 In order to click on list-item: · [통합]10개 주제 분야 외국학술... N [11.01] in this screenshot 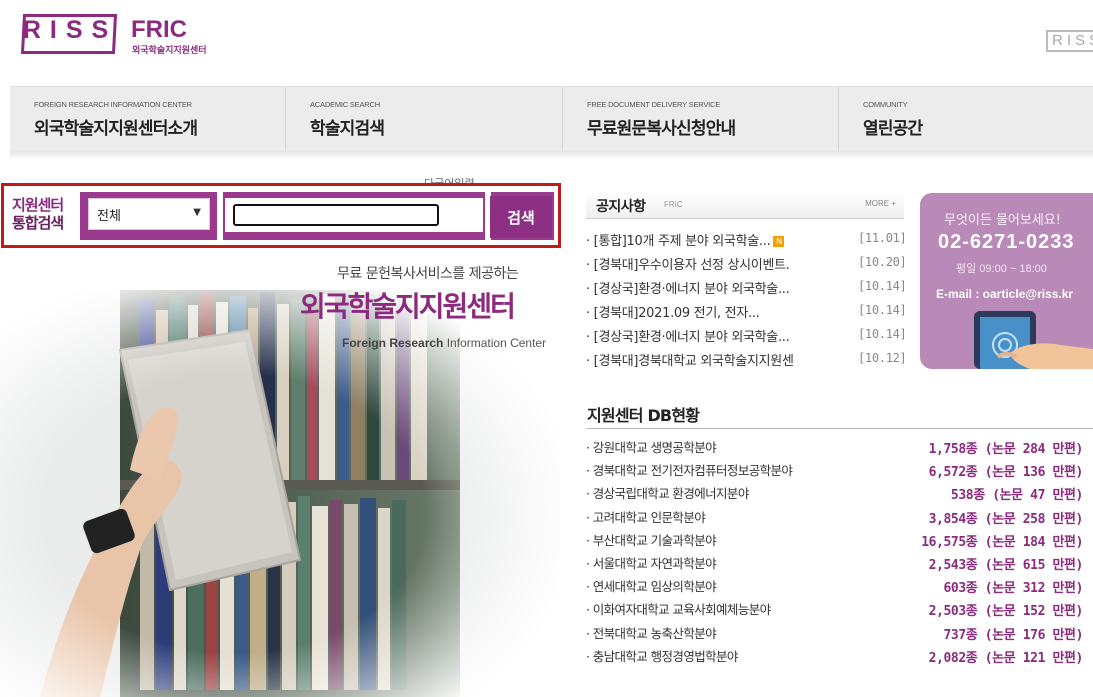, I will do `click(745, 240)`.